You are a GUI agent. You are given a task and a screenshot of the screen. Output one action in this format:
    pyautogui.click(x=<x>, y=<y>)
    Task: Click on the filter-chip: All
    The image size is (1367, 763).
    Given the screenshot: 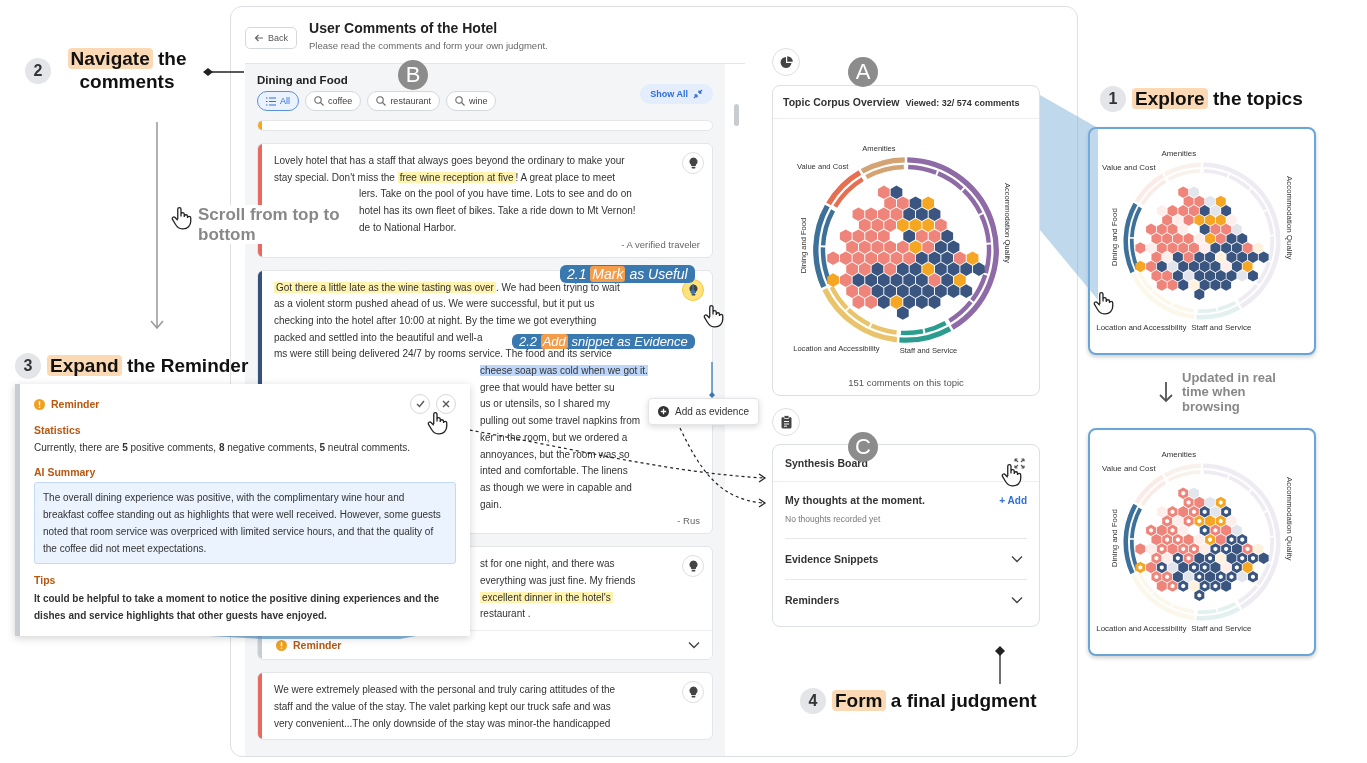 What is the action you would take?
    pyautogui.click(x=278, y=101)
    